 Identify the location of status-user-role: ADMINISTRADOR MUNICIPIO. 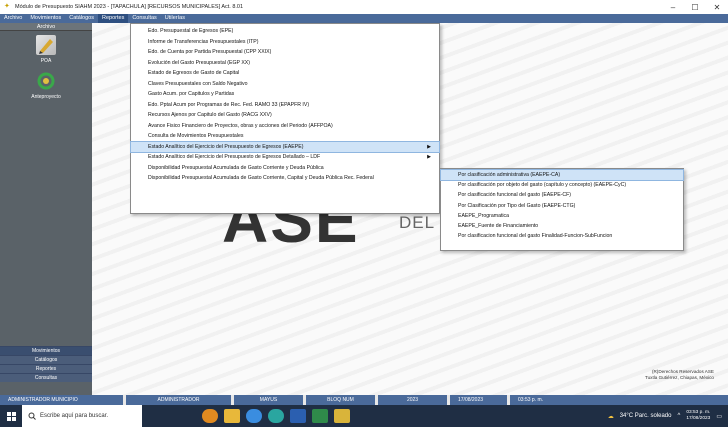
(63, 400).